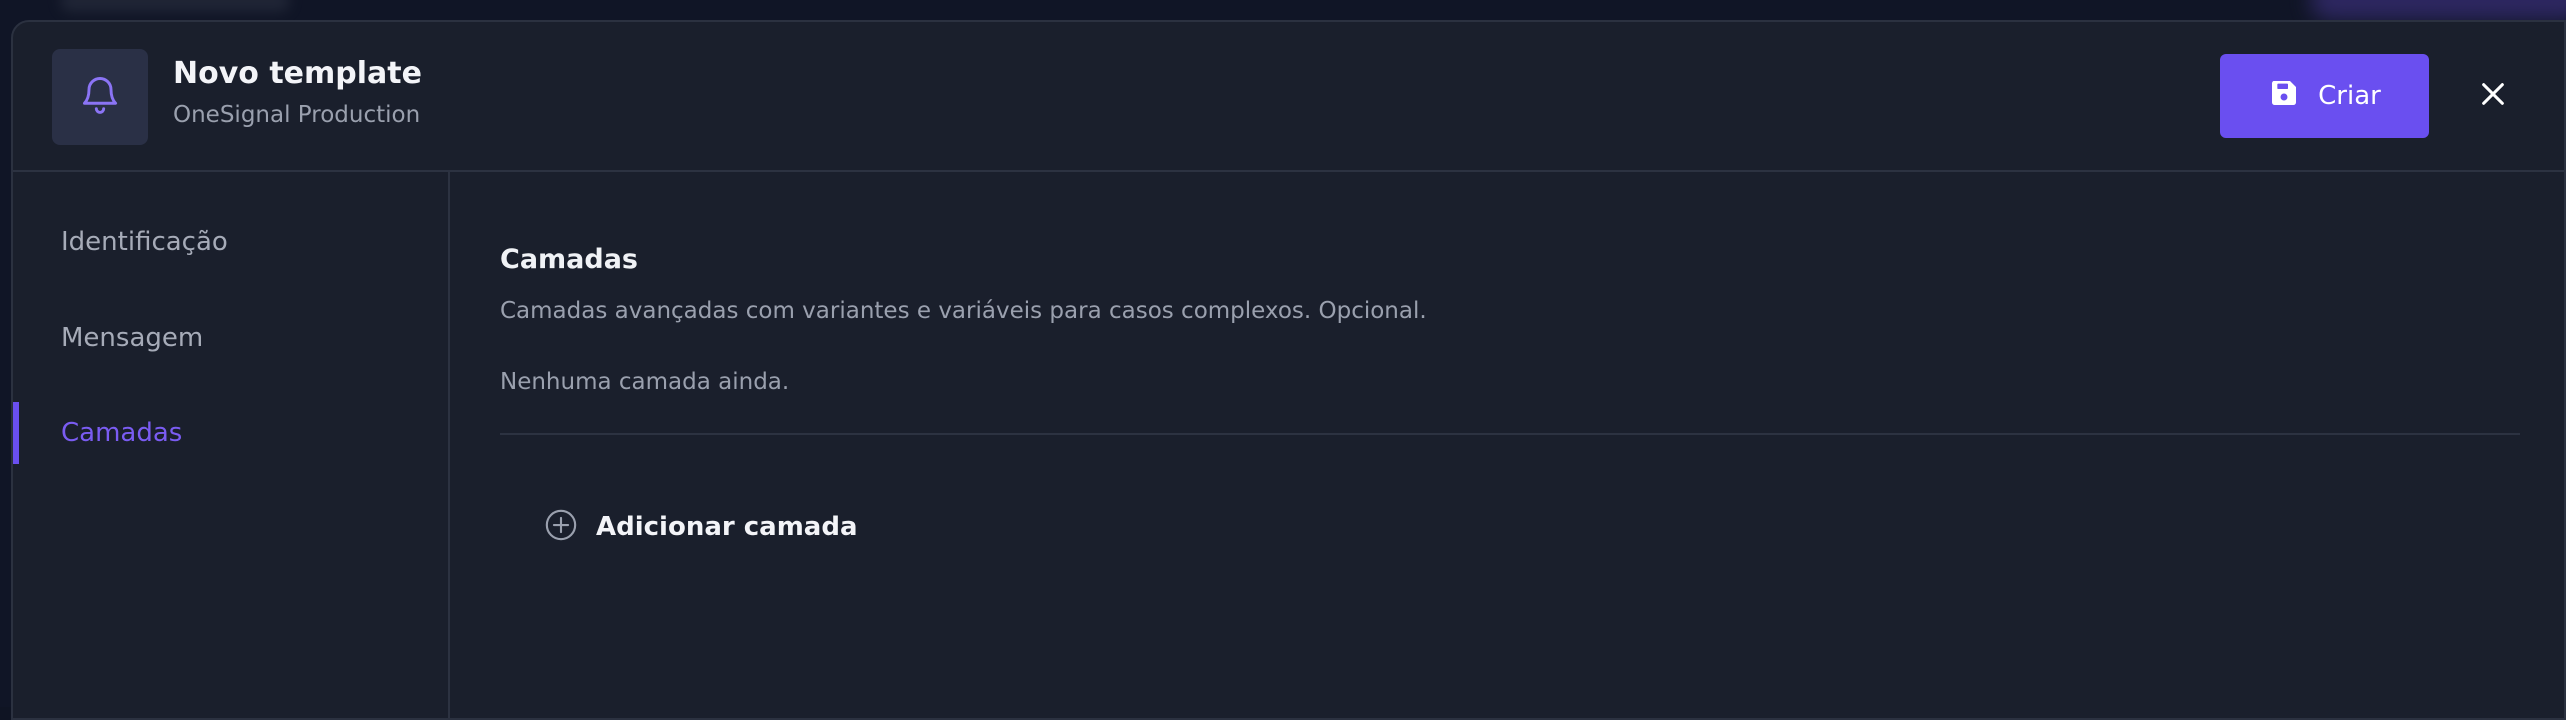 Image resolution: width=2566 pixels, height=720 pixels. What do you see at coordinates (2284, 96) in the screenshot?
I see `save-icon` at bounding box center [2284, 96].